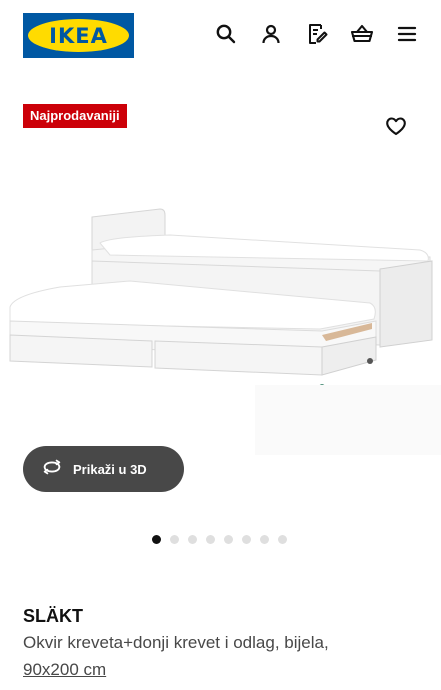 Image resolution: width=441 pixels, height=690 pixels. Describe the element at coordinates (396, 126) in the screenshot. I see `favourite-heart-icon` at that location.